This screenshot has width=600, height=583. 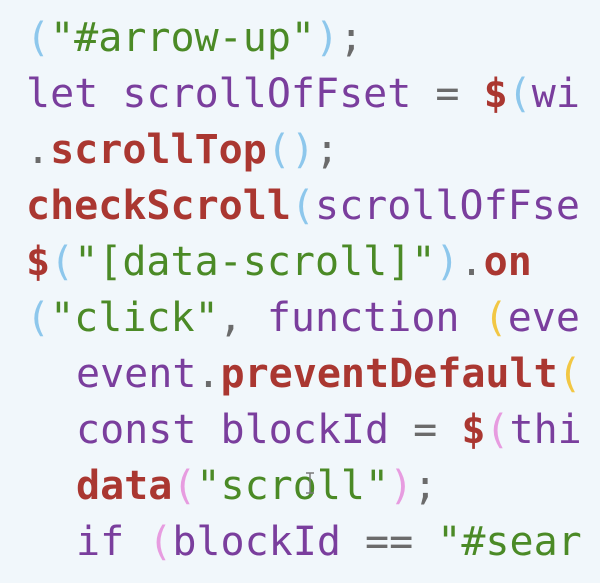 I want to click on code-token: let scrollOfFset, so click(x=231, y=94).